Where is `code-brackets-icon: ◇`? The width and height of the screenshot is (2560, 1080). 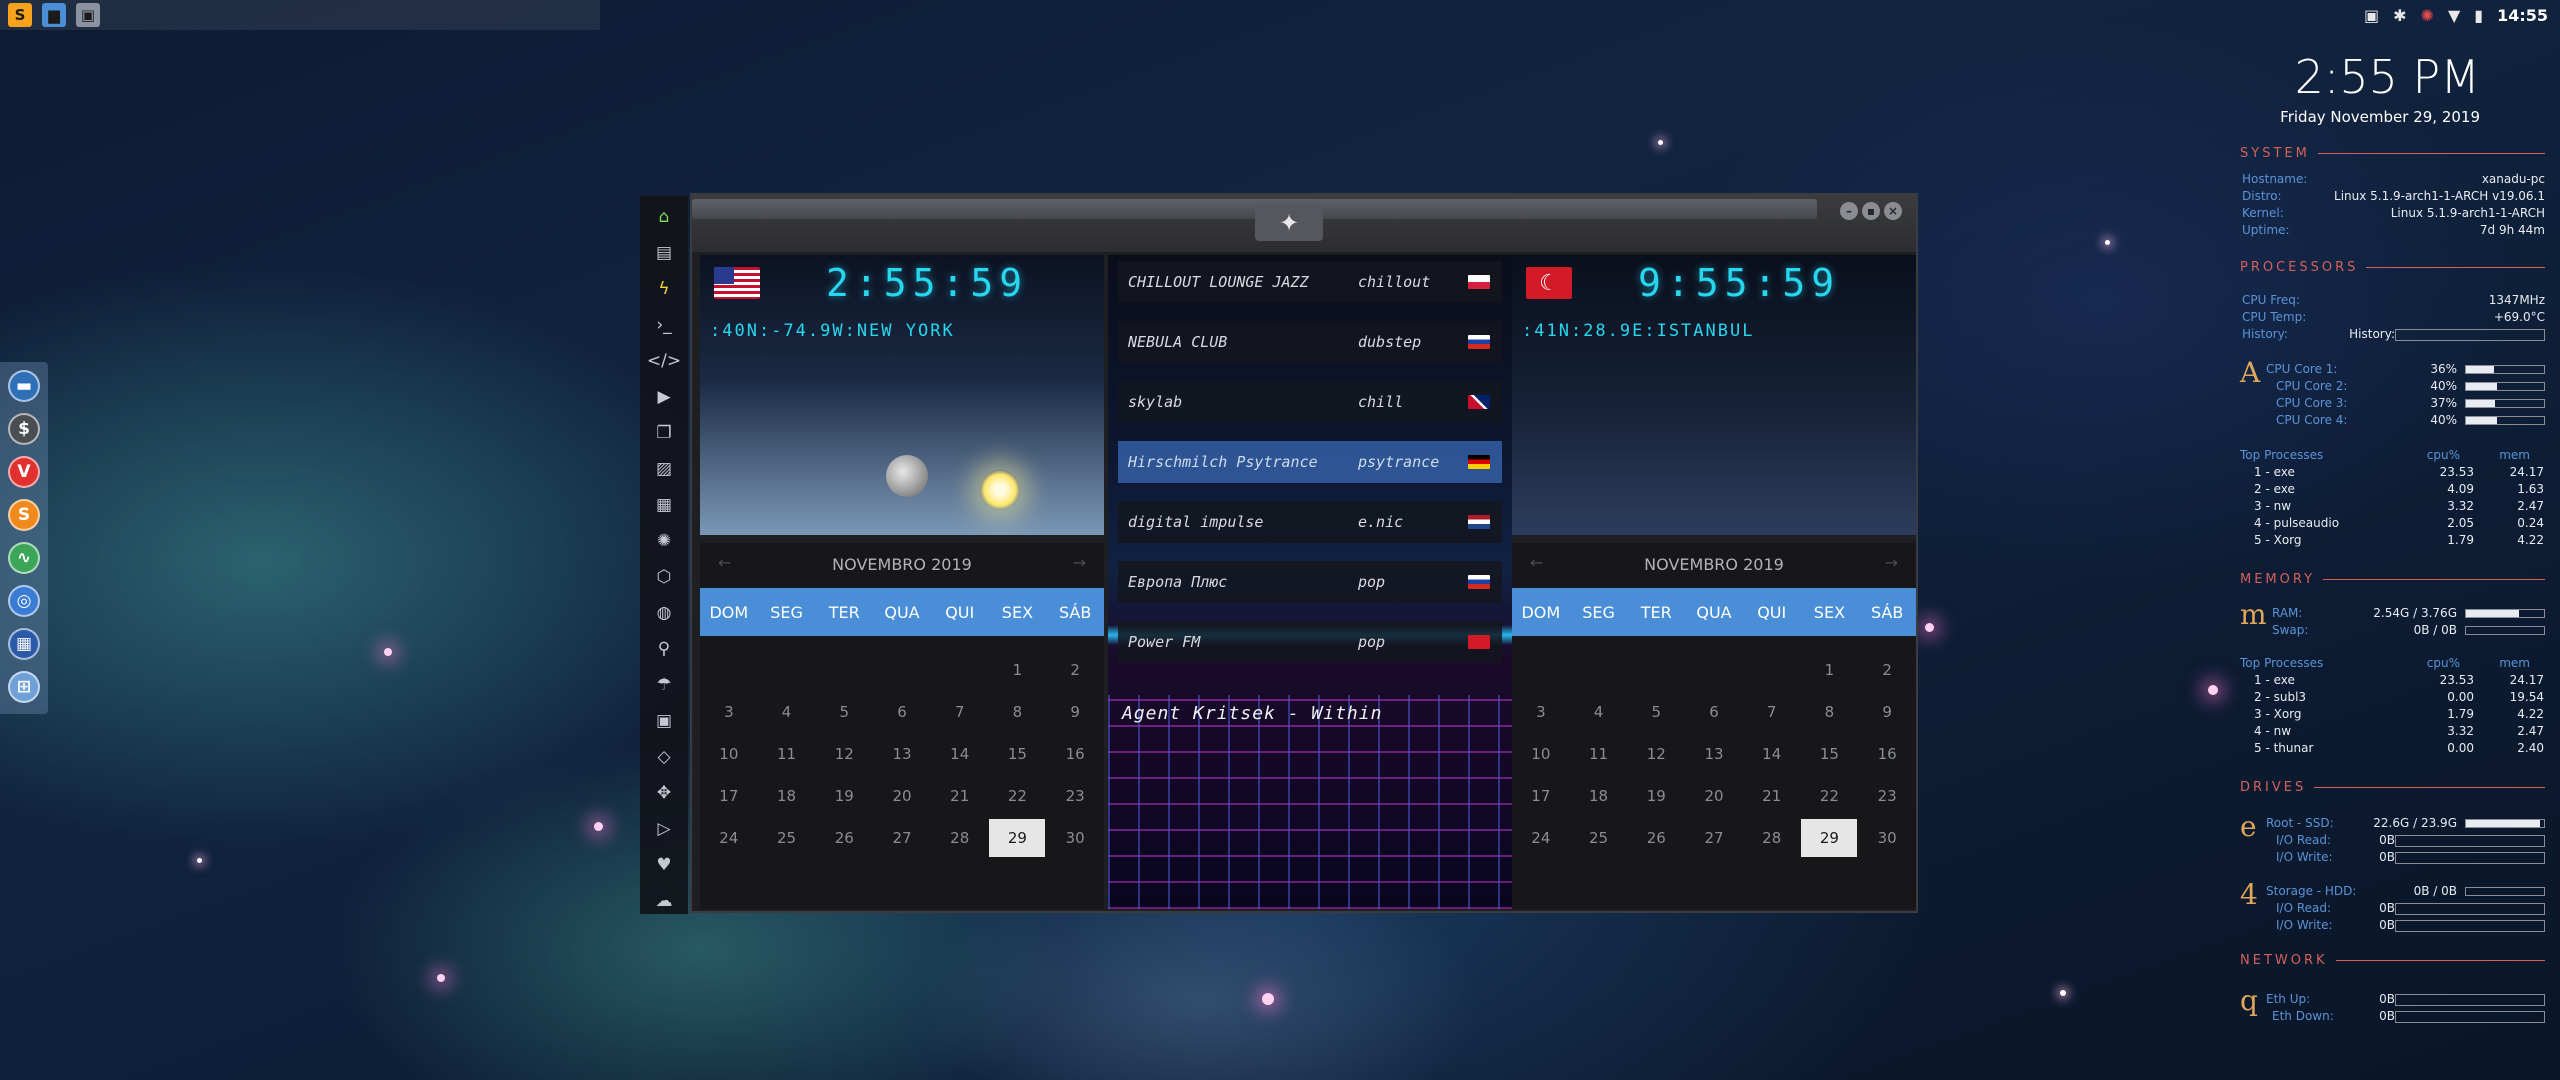 code-brackets-icon: ◇ is located at coordinates (664, 756).